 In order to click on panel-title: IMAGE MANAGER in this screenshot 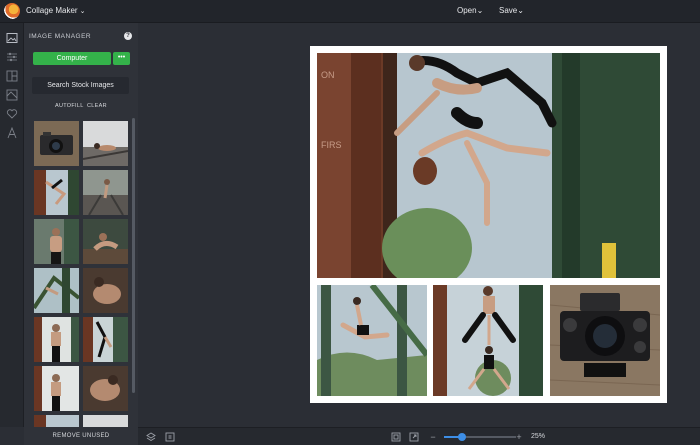, I will do `click(60, 36)`.